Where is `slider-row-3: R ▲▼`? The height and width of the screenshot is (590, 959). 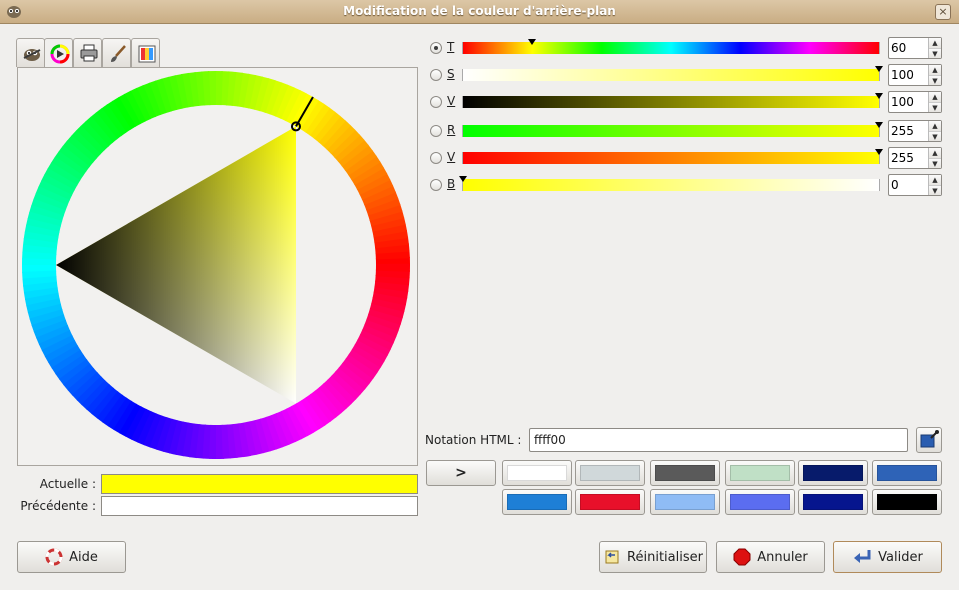 slider-row-3: R ▲▼ is located at coordinates (685, 131).